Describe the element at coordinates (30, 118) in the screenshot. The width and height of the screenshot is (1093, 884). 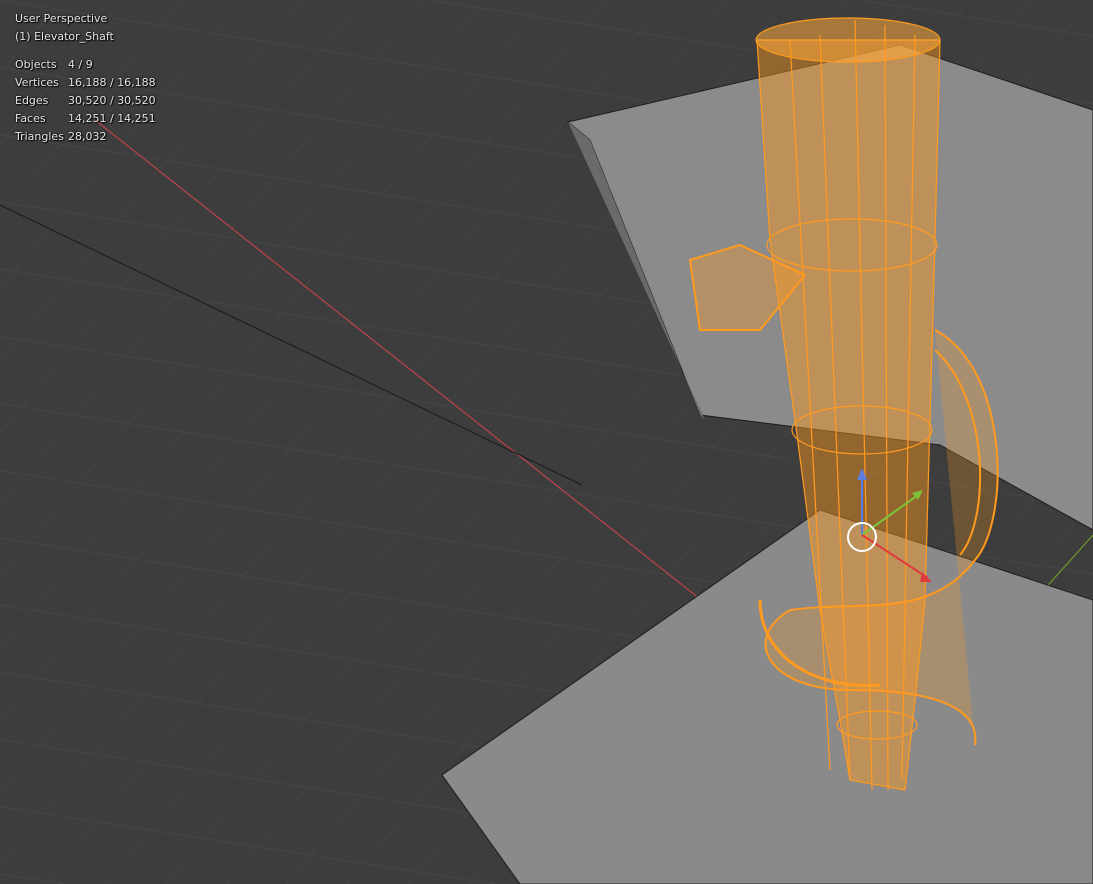
I see `stat-label: Faces` at that location.